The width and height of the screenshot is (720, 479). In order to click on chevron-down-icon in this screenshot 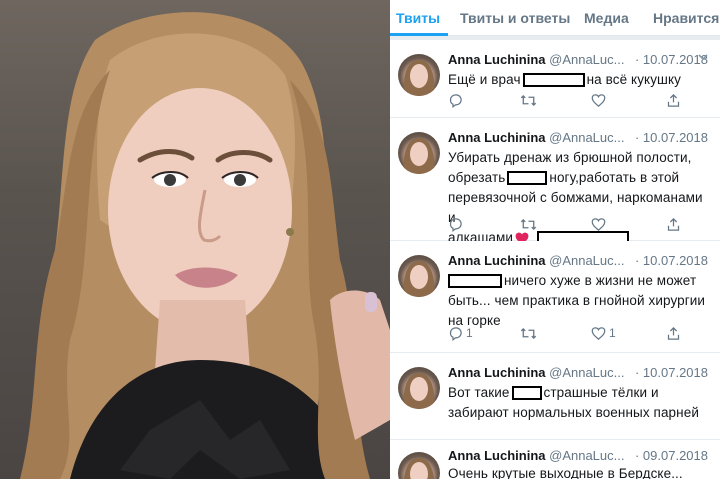, I will do `click(703, 57)`.